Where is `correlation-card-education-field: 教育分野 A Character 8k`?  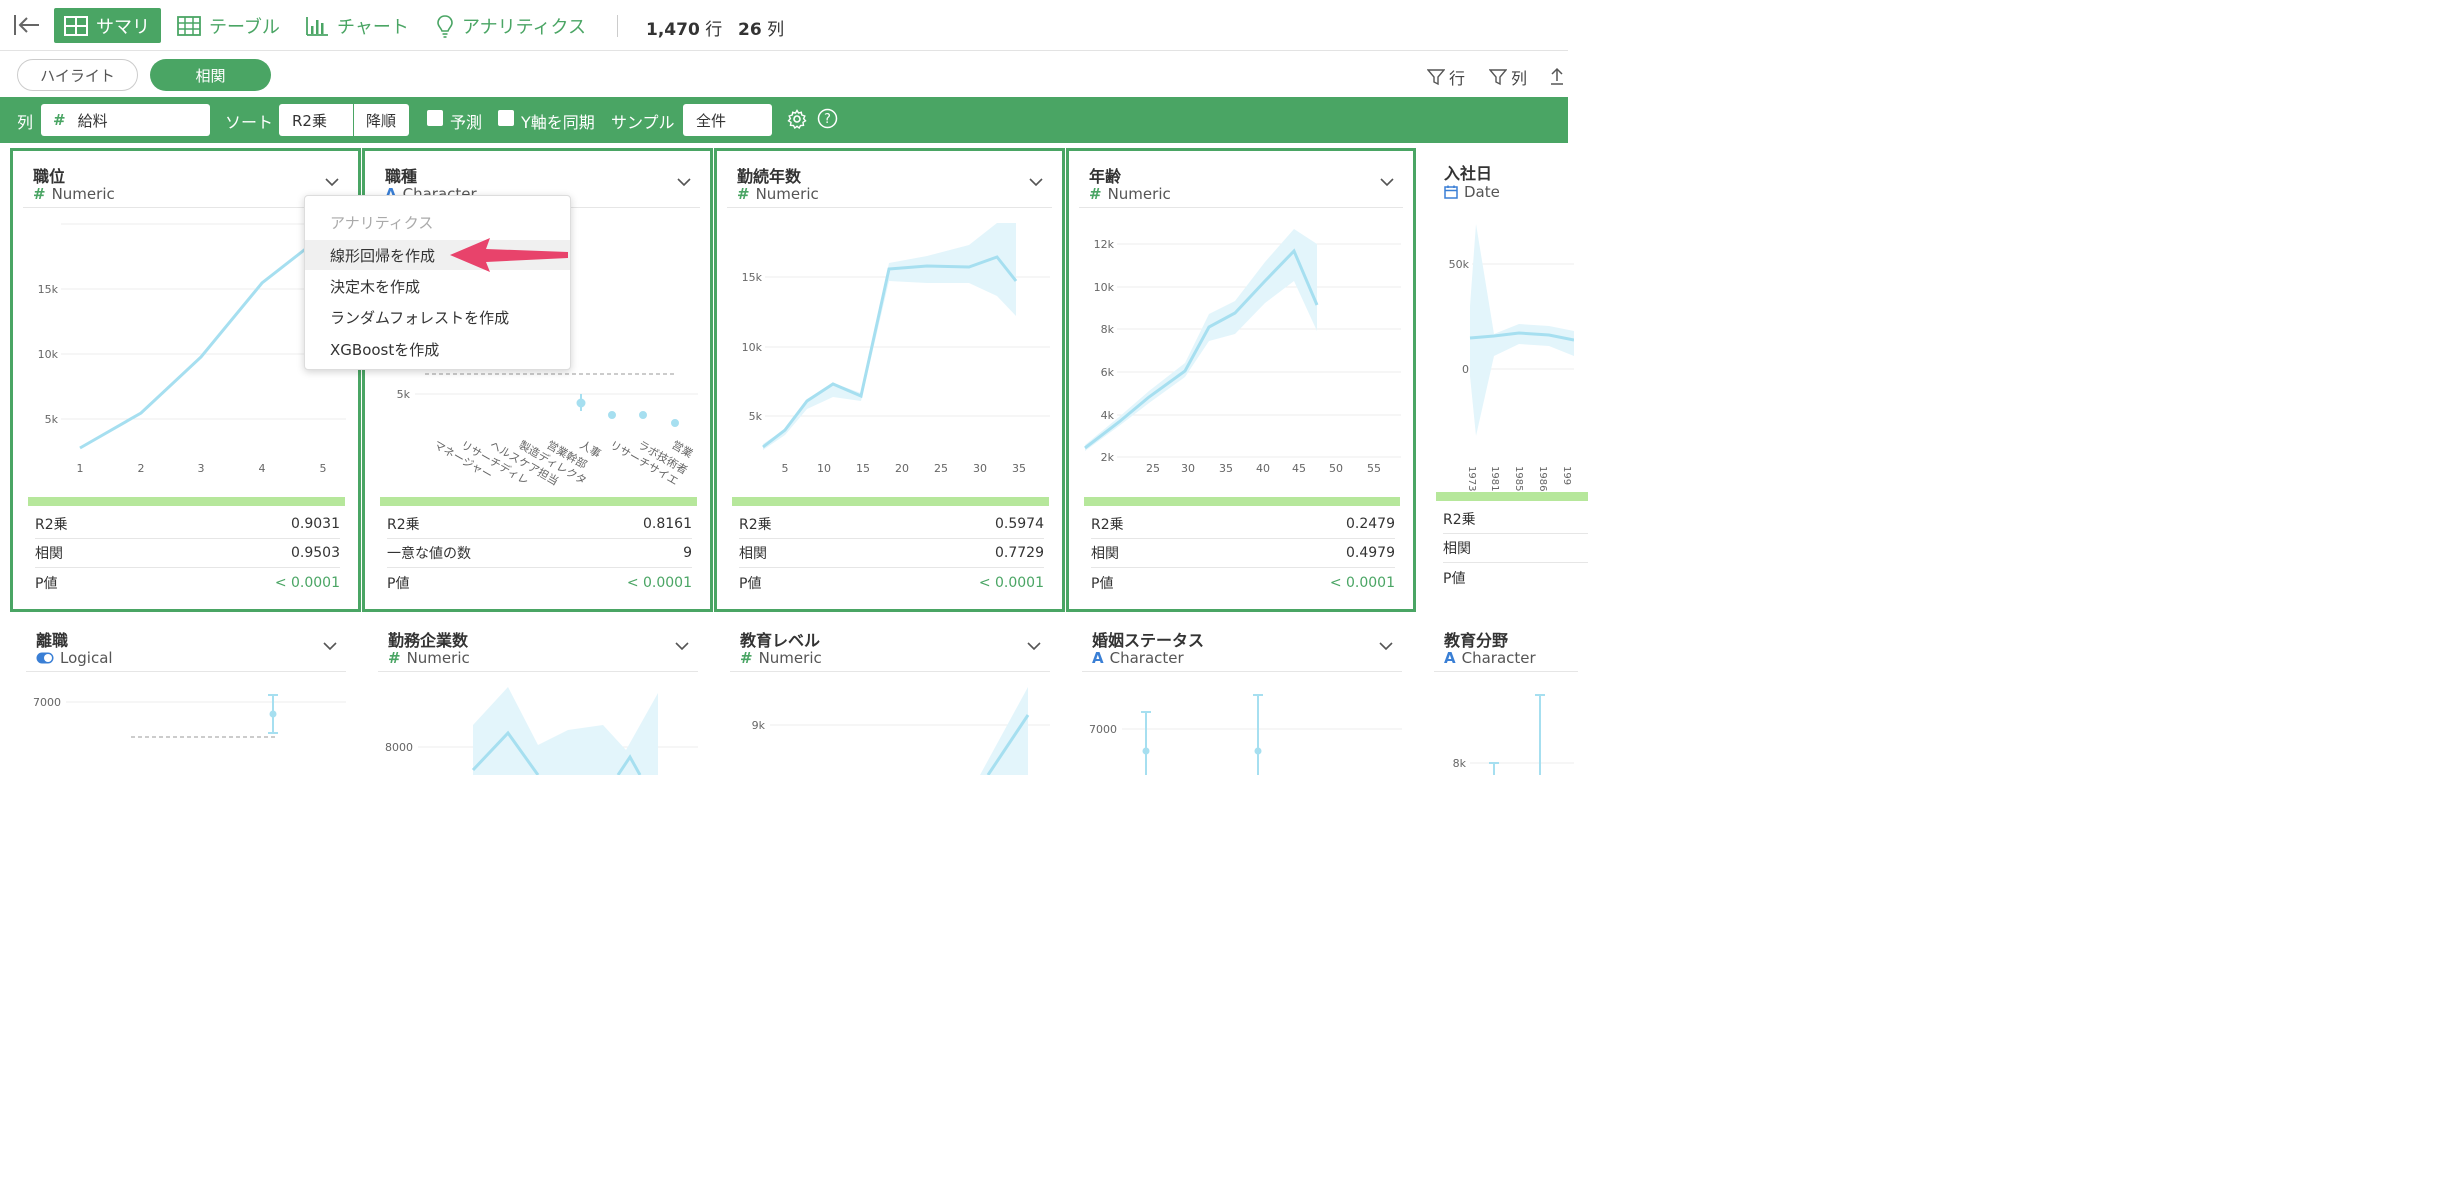
correlation-card-education-field: 教育分野 A Character 8k is located at coordinates (1506, 693).